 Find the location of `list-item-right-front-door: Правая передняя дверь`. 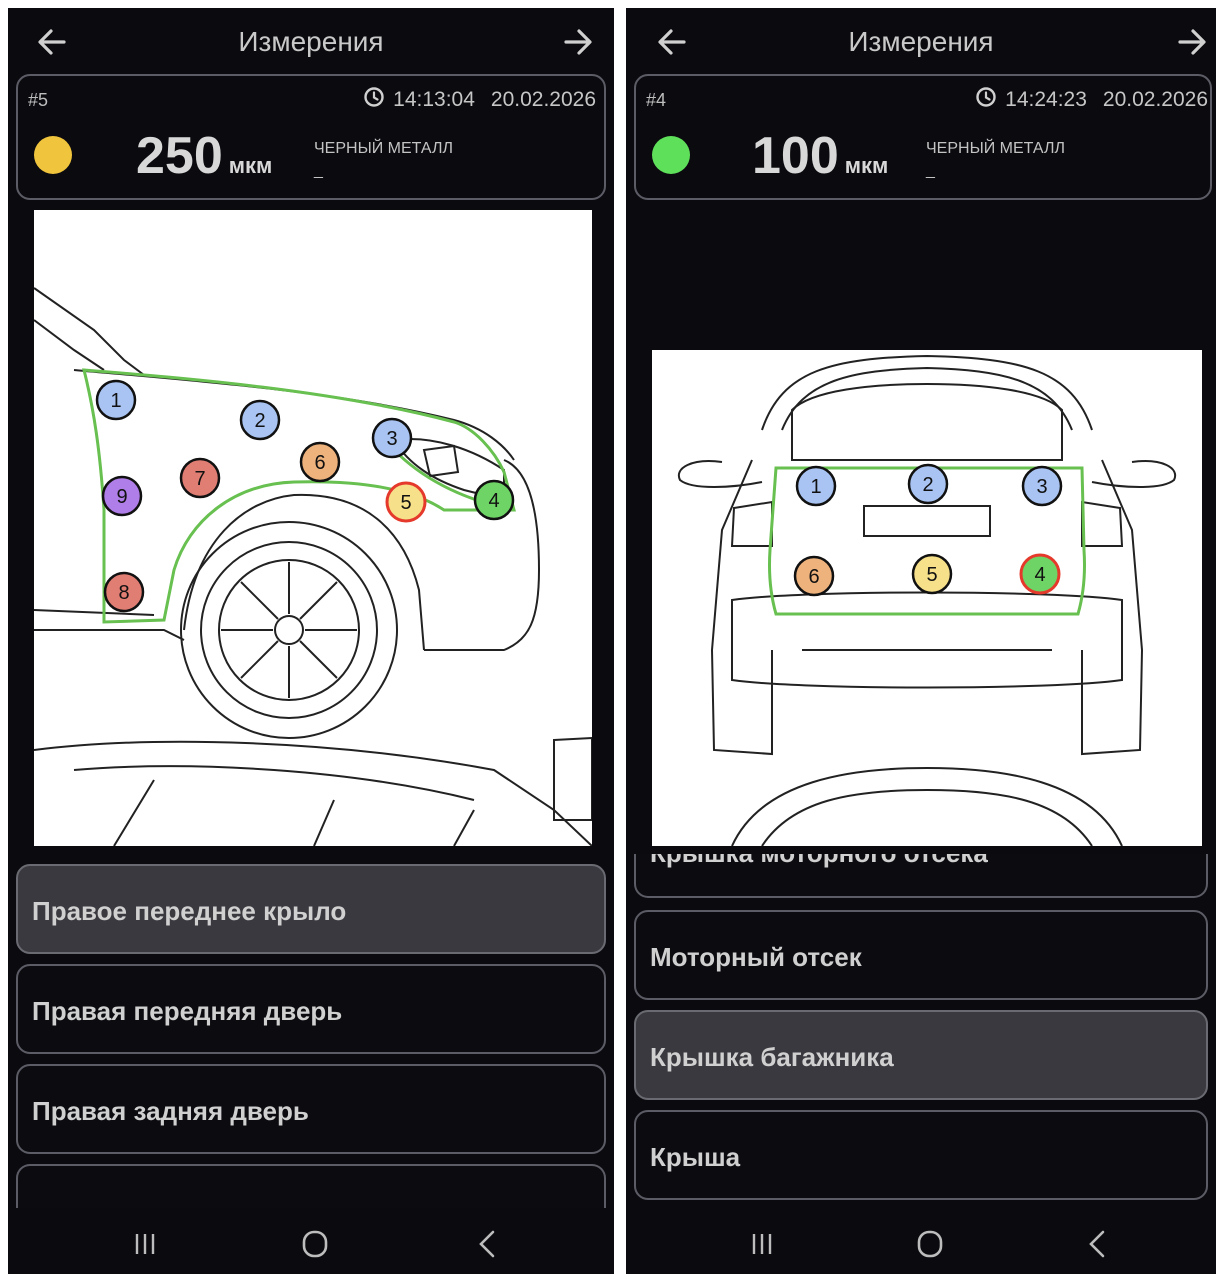

list-item-right-front-door: Правая передняя дверь is located at coordinates (311, 1009).